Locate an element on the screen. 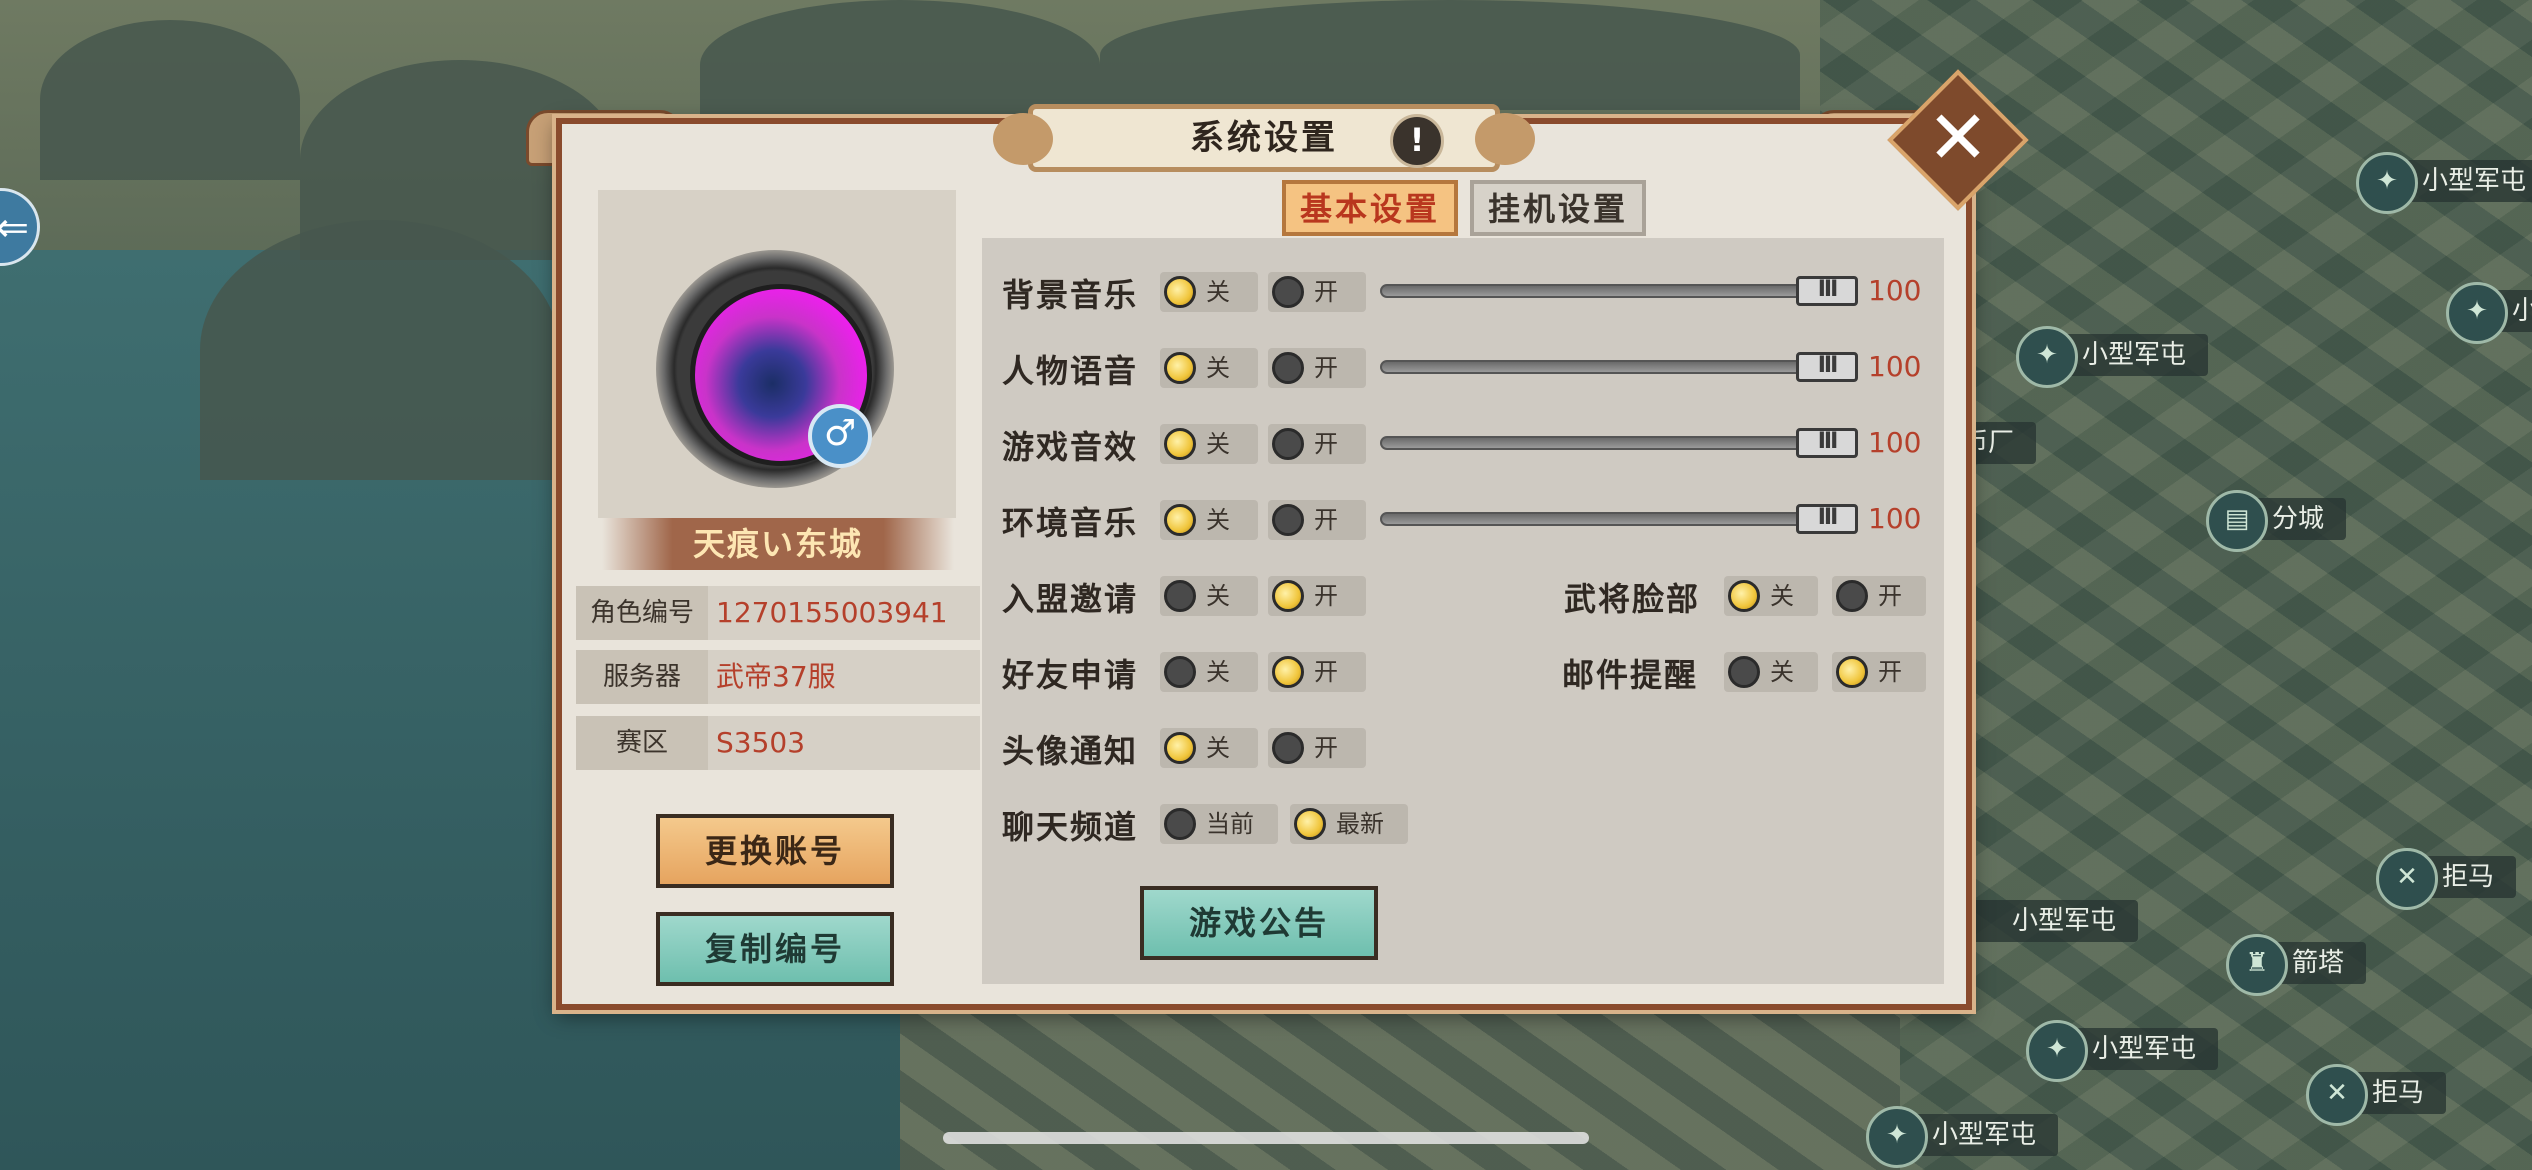 Image resolution: width=2532 pixels, height=1170 pixels. tower-icon: ♜ is located at coordinates (2257, 965).